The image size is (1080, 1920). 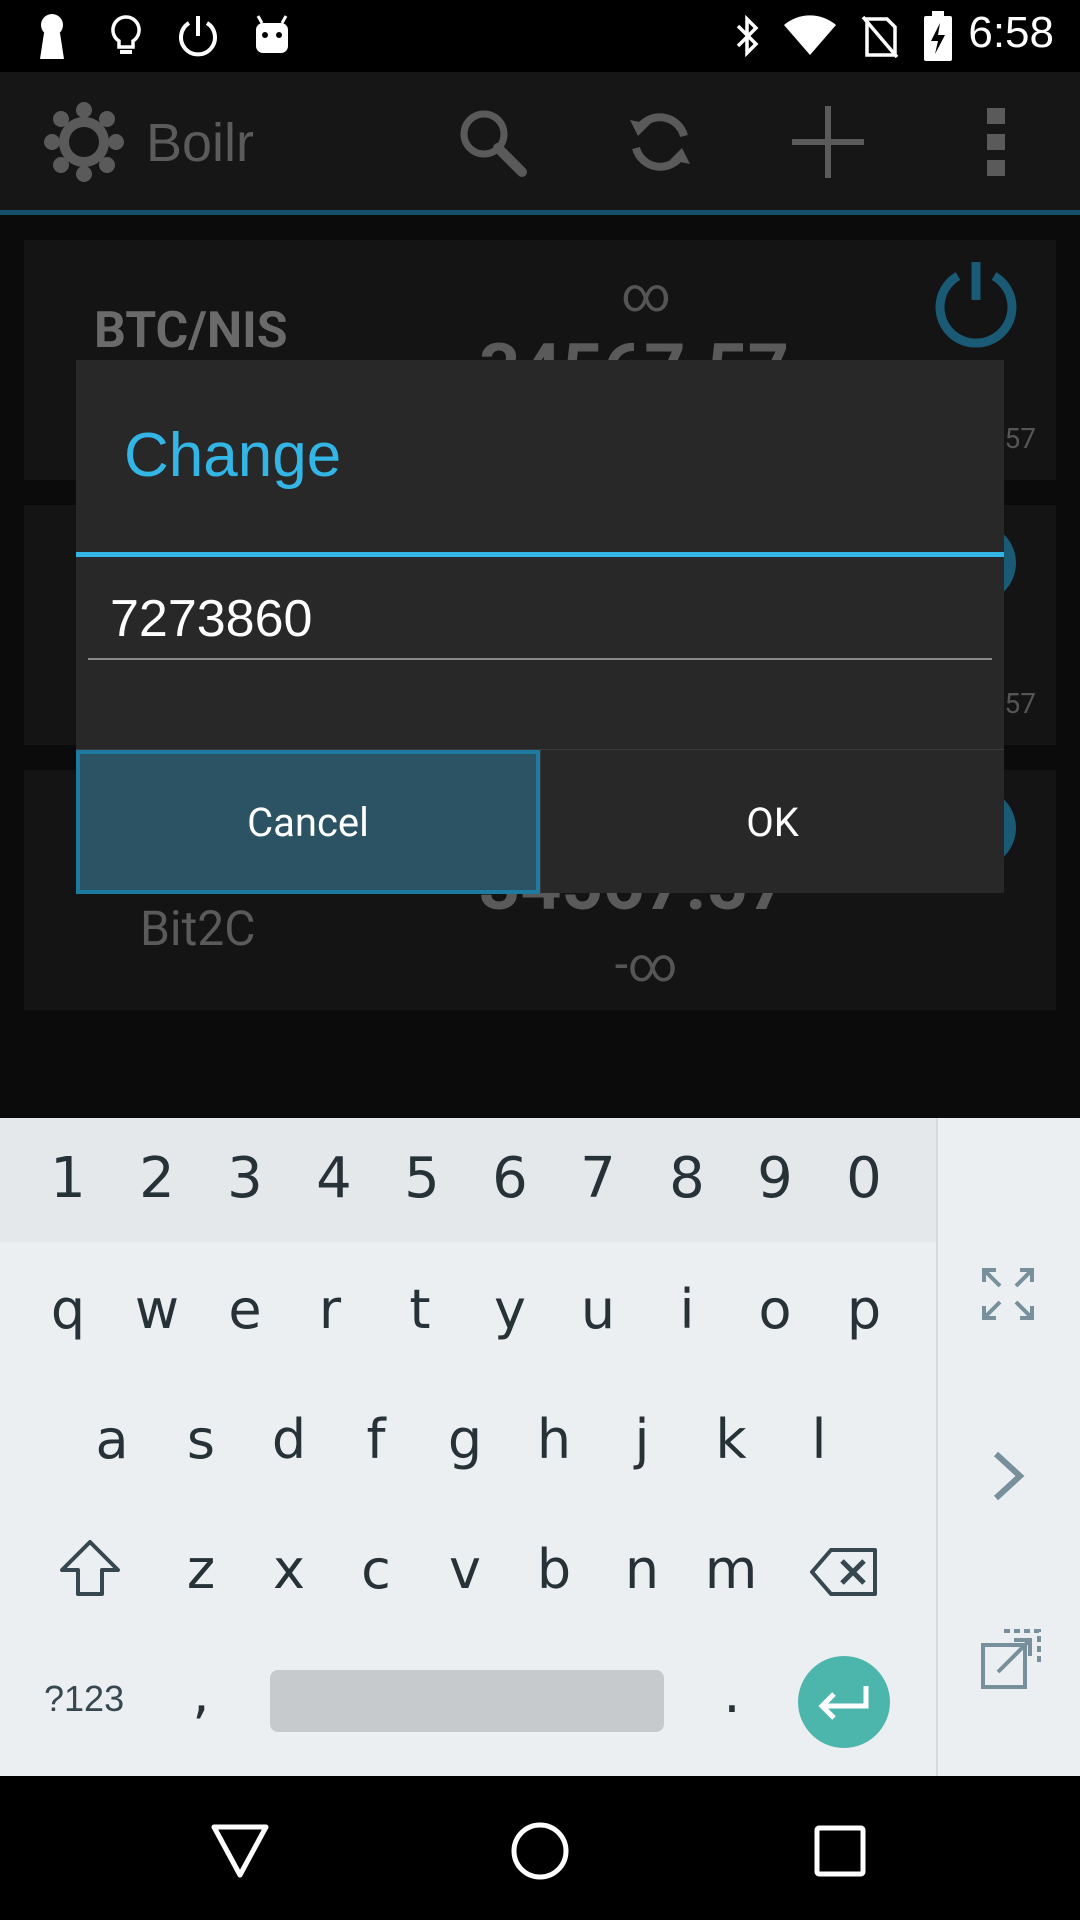 What do you see at coordinates (642, 1439) in the screenshot?
I see `key-j: j` at bounding box center [642, 1439].